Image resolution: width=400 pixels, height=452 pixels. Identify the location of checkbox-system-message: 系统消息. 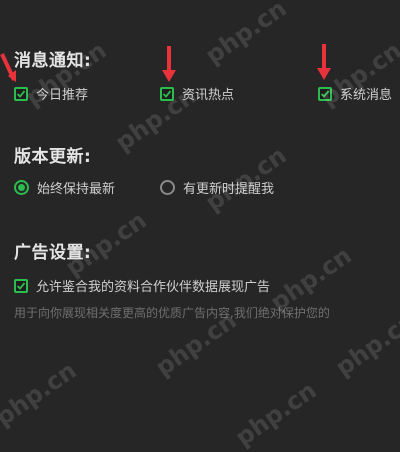
(355, 93).